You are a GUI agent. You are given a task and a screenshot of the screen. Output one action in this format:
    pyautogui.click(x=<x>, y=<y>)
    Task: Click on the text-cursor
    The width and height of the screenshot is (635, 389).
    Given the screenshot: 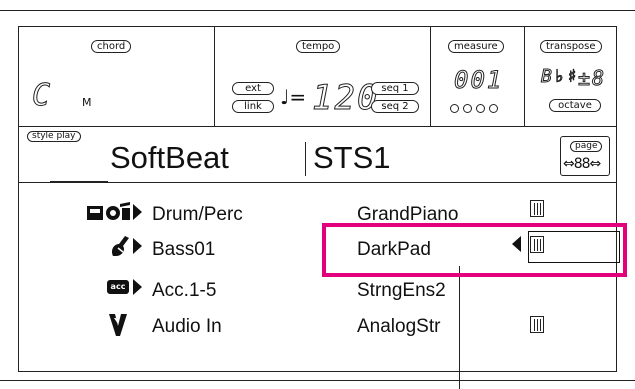 What is the action you would take?
    pyautogui.click(x=305, y=159)
    